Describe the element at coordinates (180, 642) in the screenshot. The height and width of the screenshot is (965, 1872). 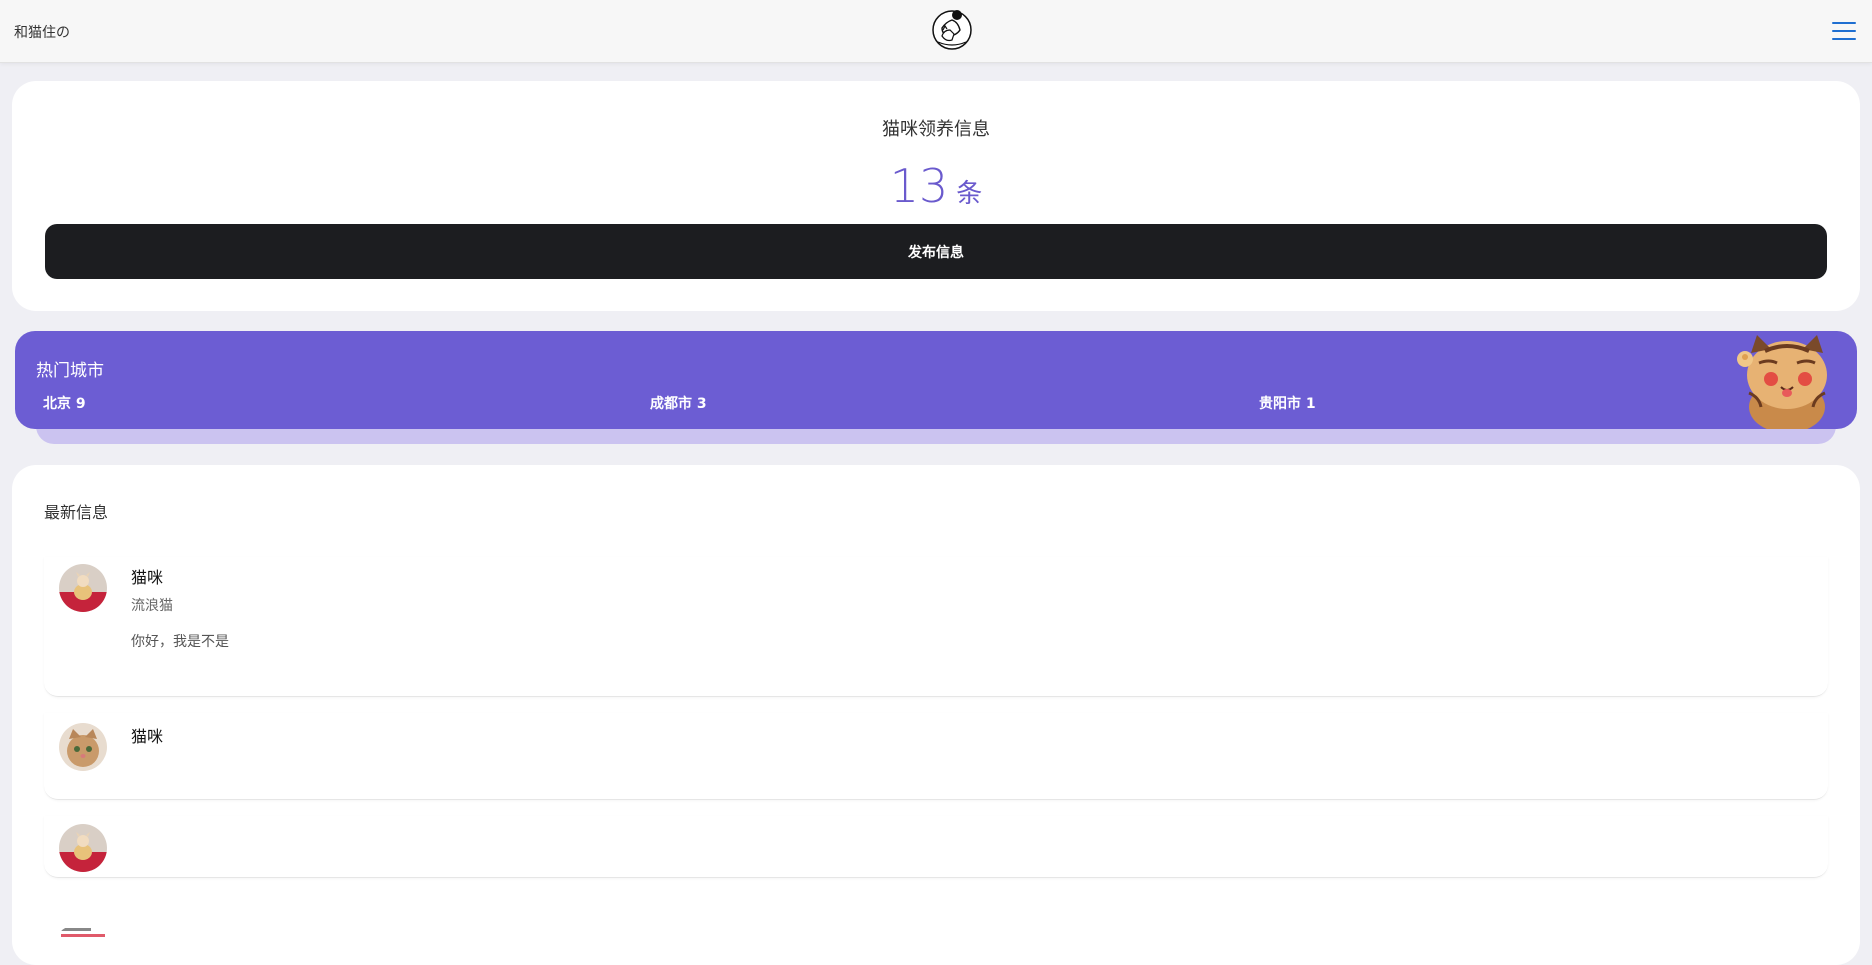
I see `item-description: 你好，我是不是` at that location.